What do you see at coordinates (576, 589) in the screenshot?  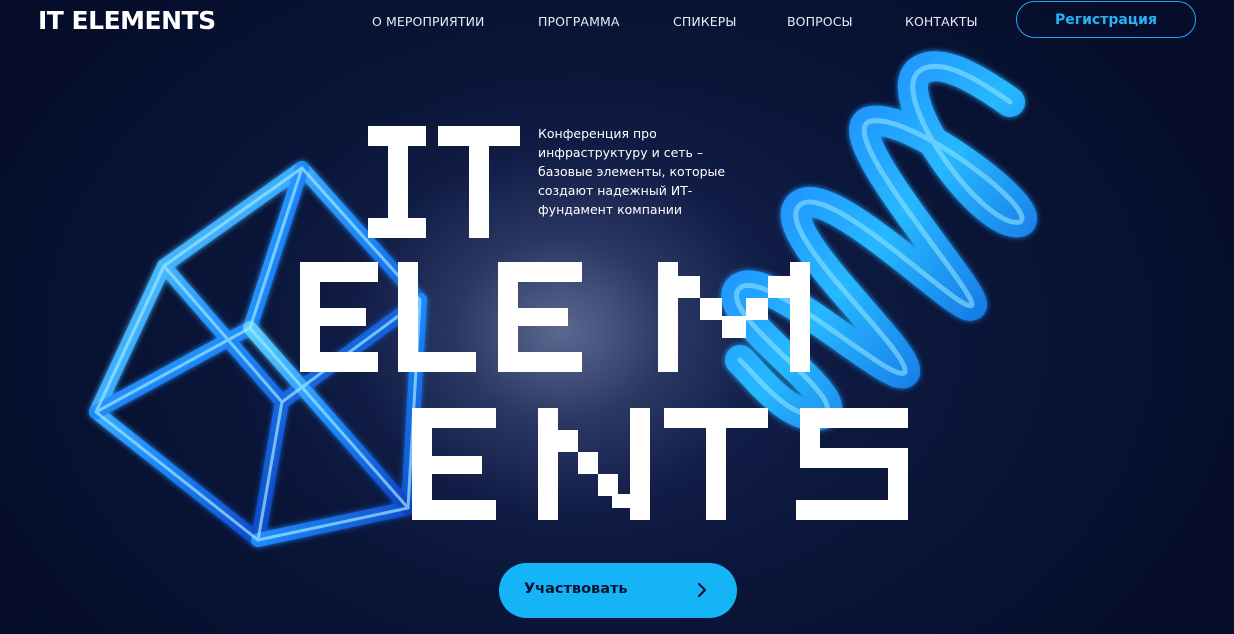 I see `participate-button-label: Участвовать` at bounding box center [576, 589].